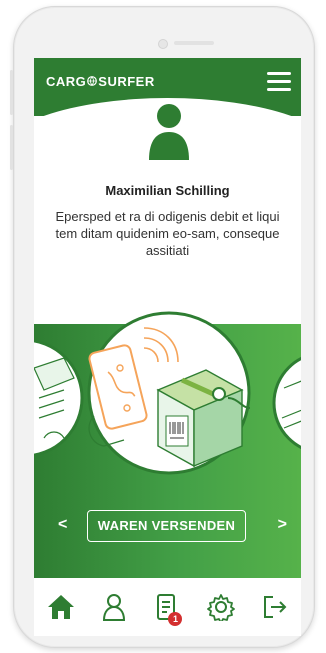 The height and width of the screenshot is (653, 326). I want to click on home-icon, so click(60, 607).